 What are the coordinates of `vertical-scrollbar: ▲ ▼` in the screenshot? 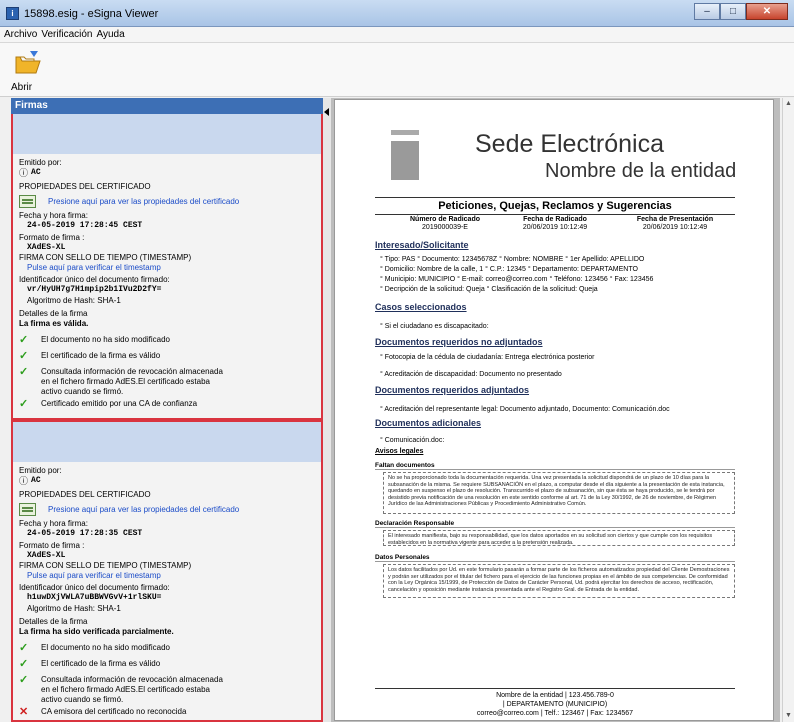 It's located at (788, 410).